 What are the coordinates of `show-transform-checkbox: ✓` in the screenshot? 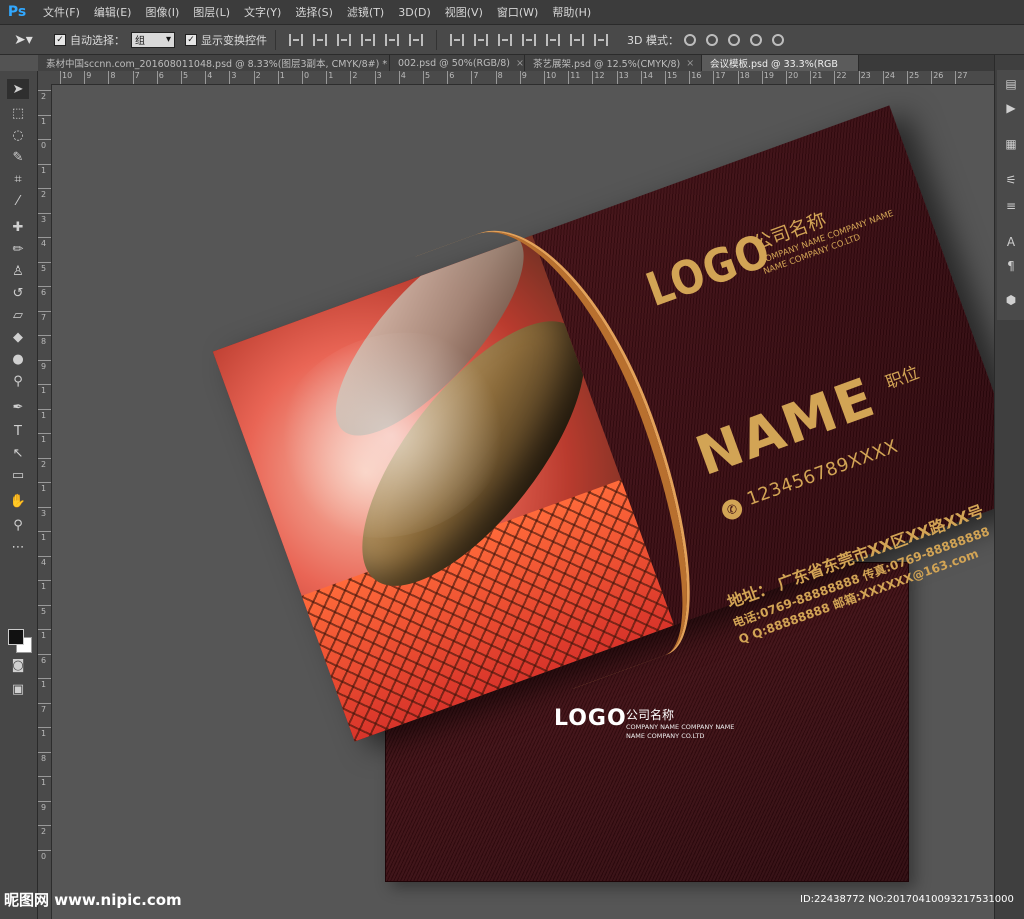 It's located at (191, 39).